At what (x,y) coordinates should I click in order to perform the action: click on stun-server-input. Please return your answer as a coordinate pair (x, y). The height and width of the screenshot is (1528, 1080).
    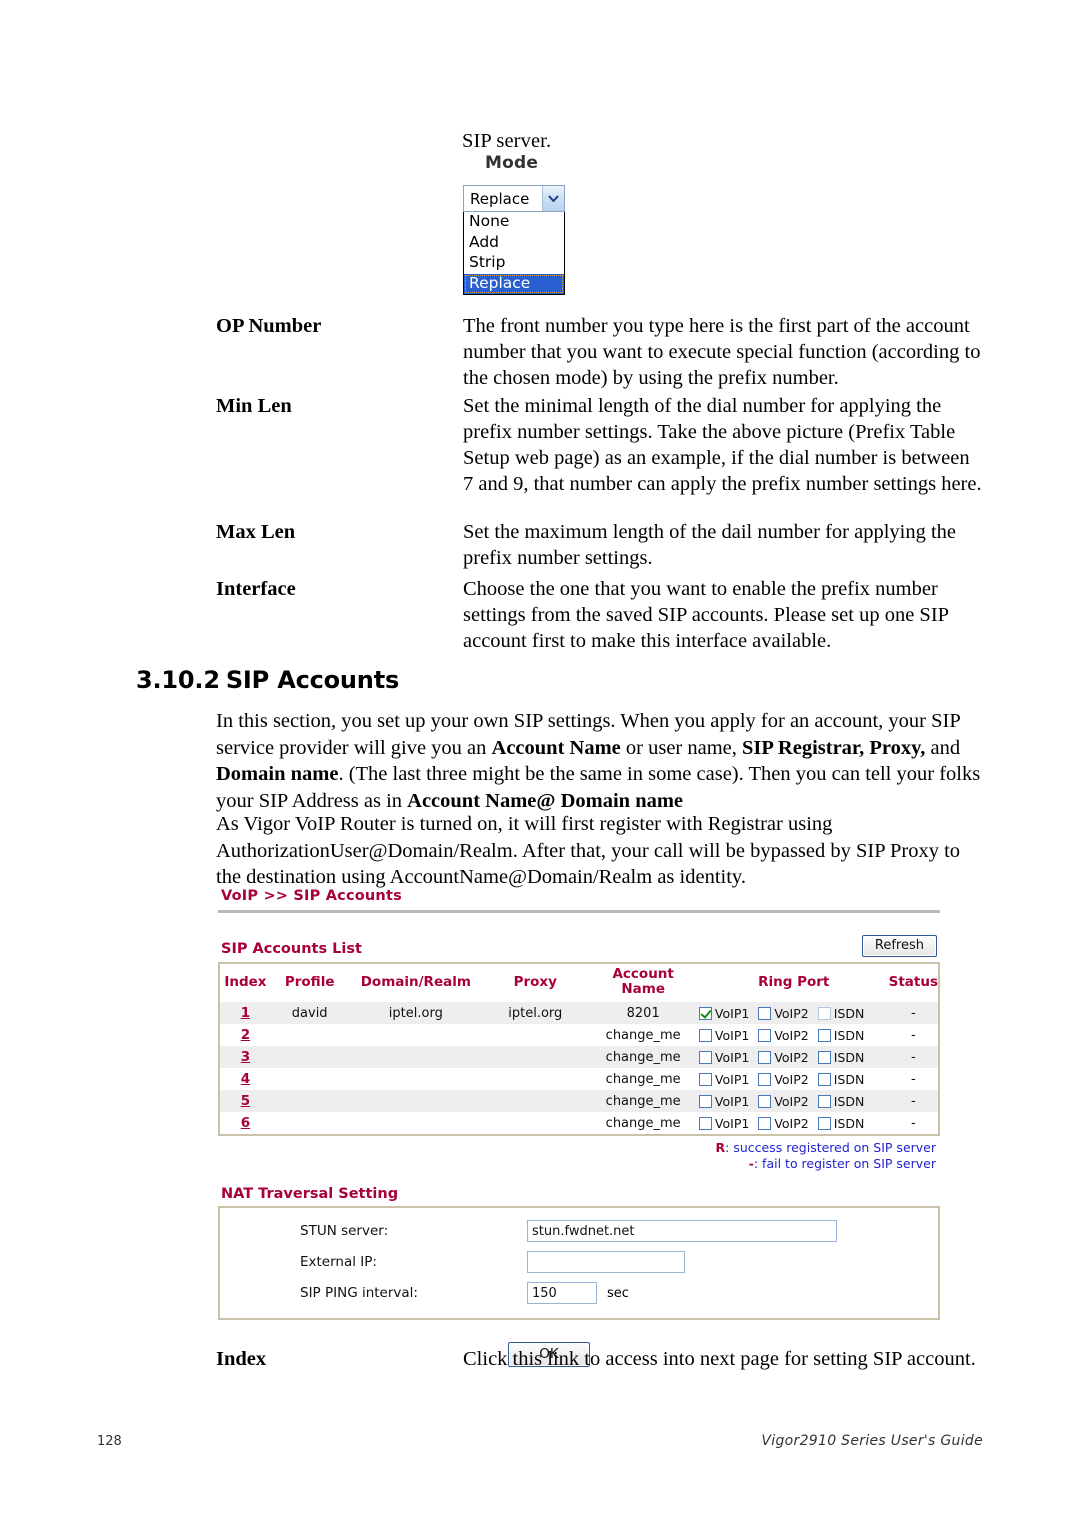
    Looking at the image, I should click on (682, 1231).